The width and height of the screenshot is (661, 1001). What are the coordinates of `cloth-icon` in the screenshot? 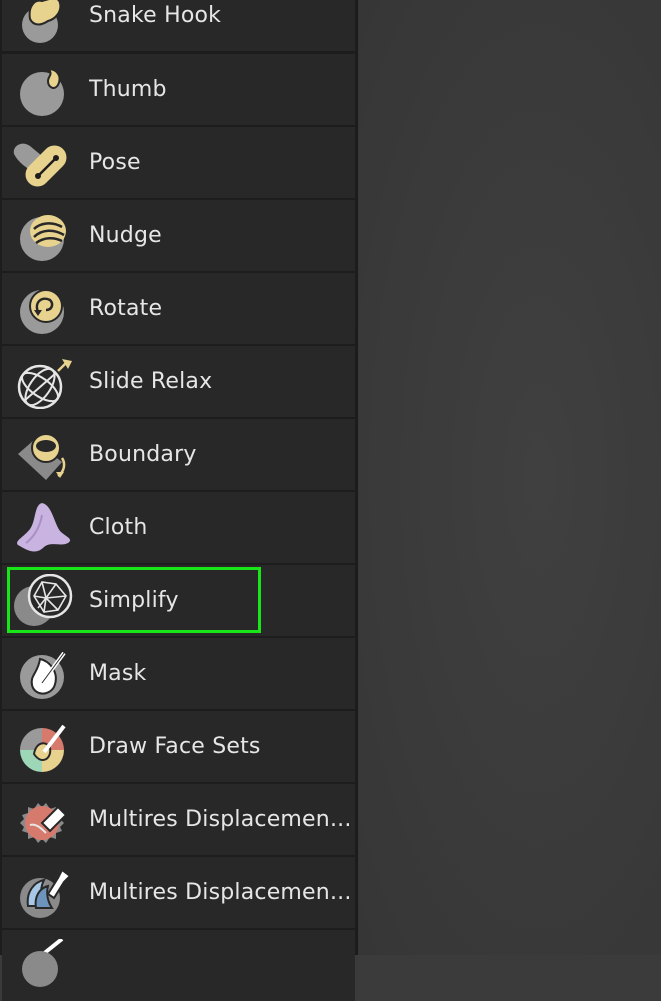 It's located at (44, 527).